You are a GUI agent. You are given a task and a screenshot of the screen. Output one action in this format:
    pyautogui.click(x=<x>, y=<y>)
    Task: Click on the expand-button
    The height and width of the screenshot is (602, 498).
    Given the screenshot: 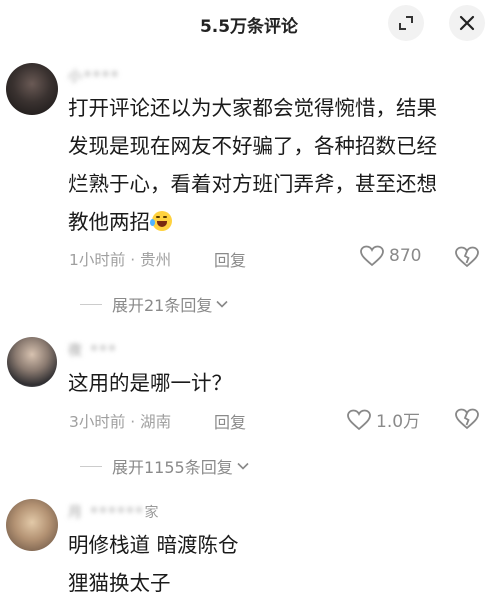 What is the action you would take?
    pyautogui.click(x=406, y=23)
    